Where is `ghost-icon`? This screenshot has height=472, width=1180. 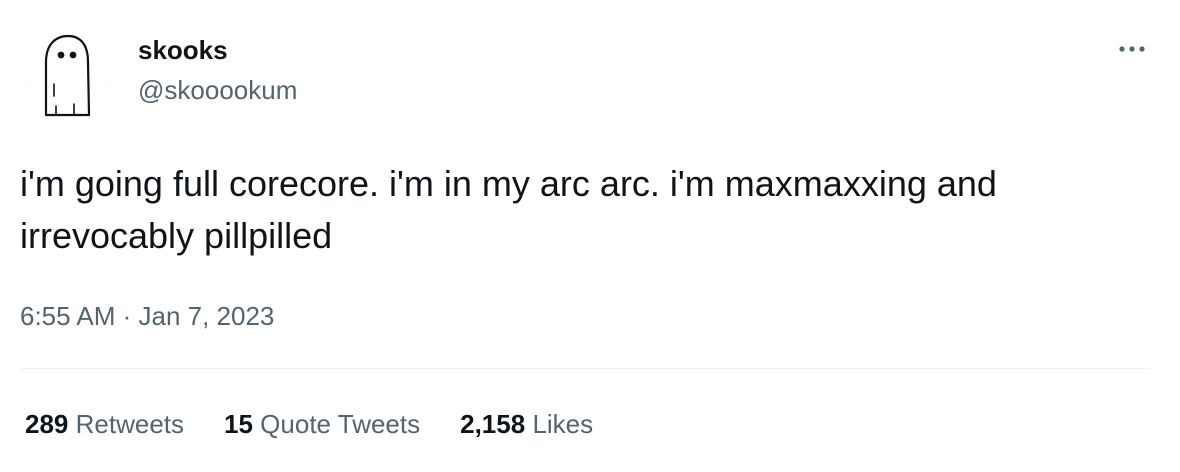 ghost-icon is located at coordinates (68, 75).